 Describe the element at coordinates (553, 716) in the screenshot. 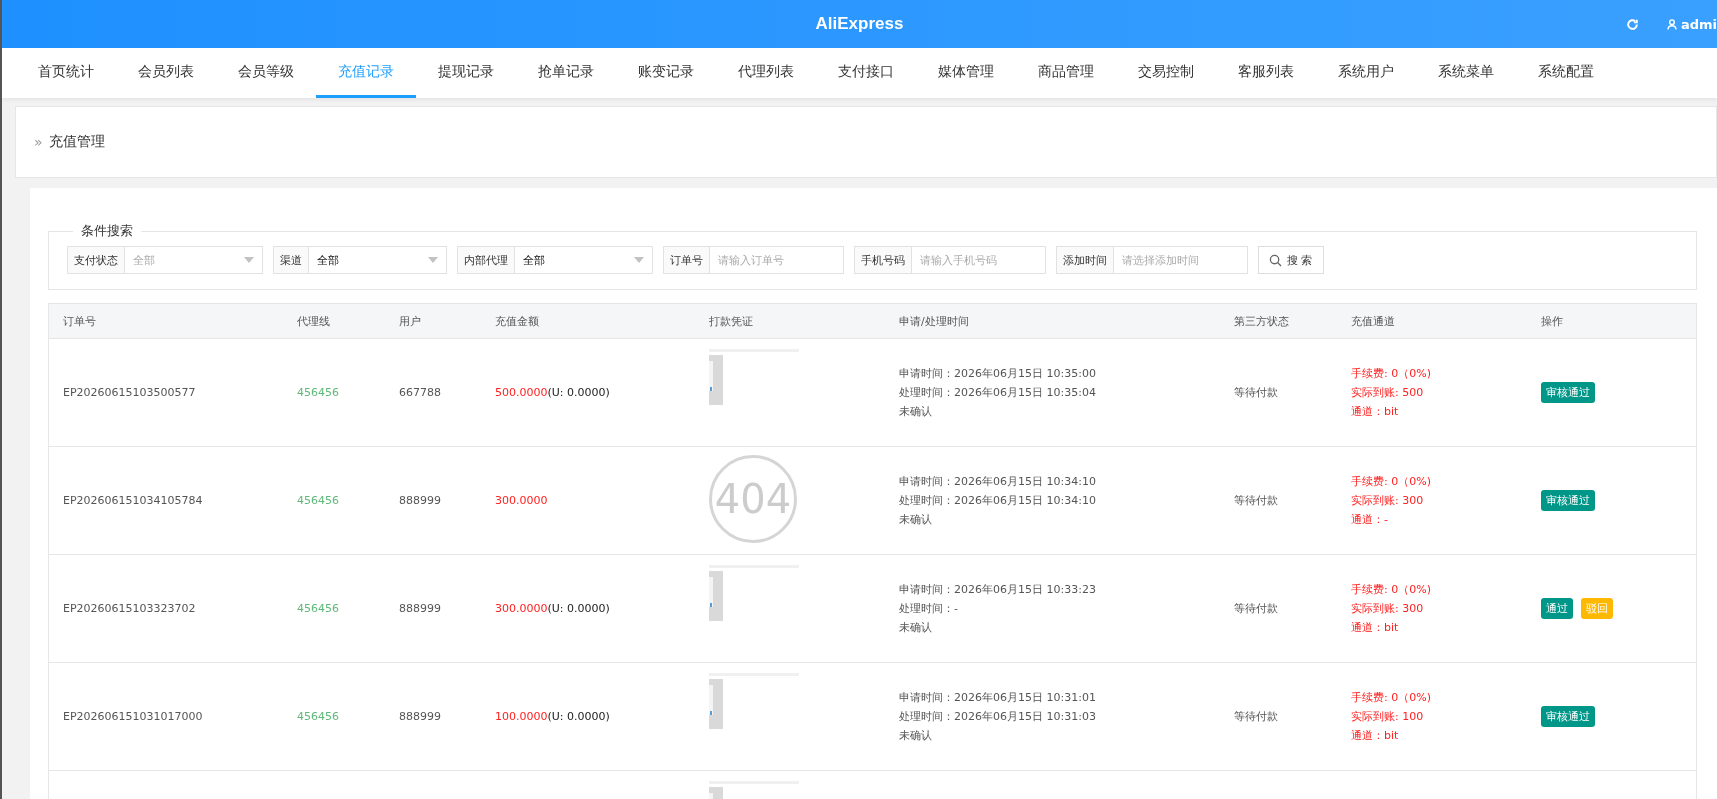

I see `amount-cell-text: 100.0000(U: 0.0000)` at that location.